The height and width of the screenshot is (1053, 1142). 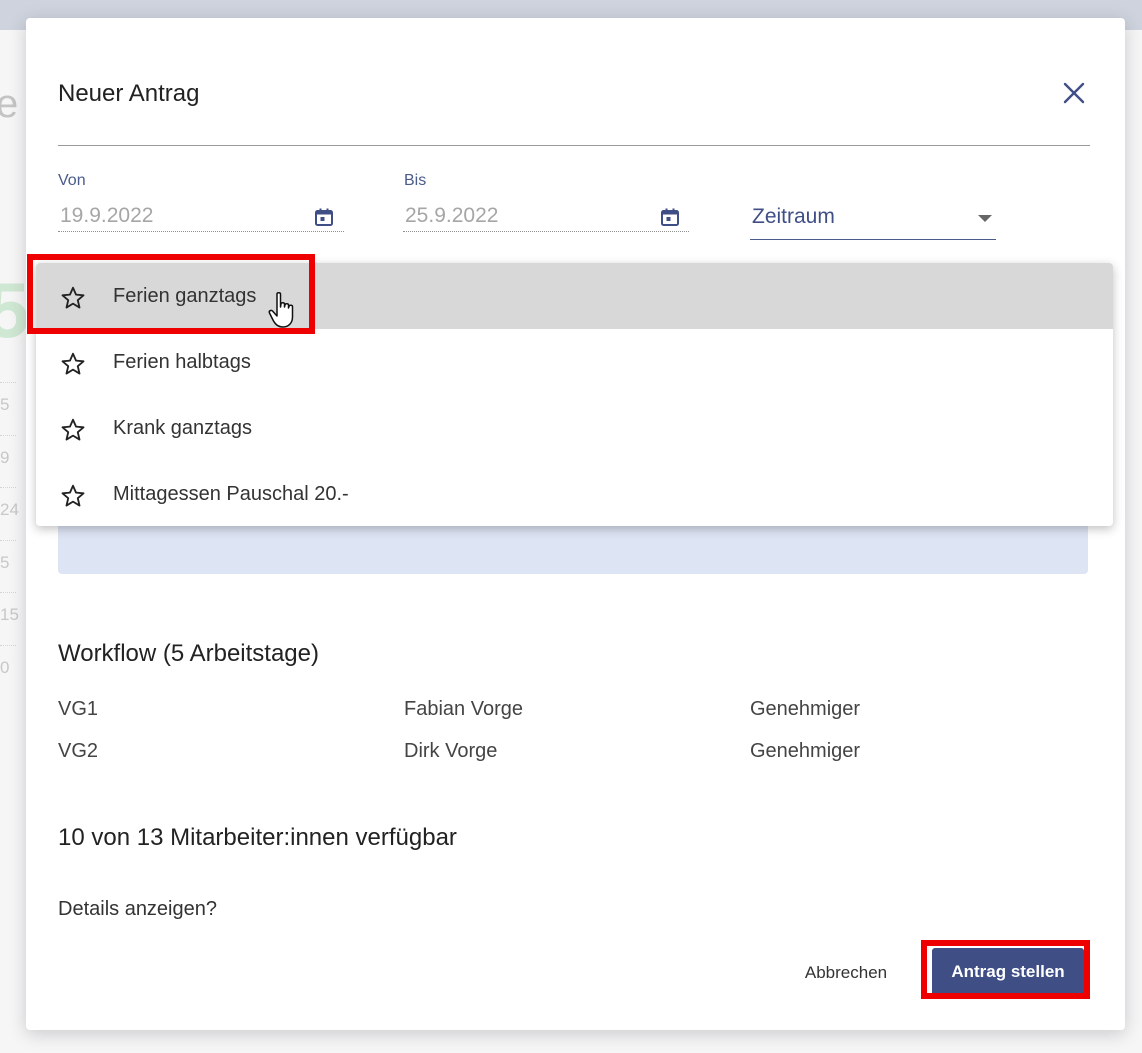 I want to click on workflow-level: VG1, so click(x=78, y=709).